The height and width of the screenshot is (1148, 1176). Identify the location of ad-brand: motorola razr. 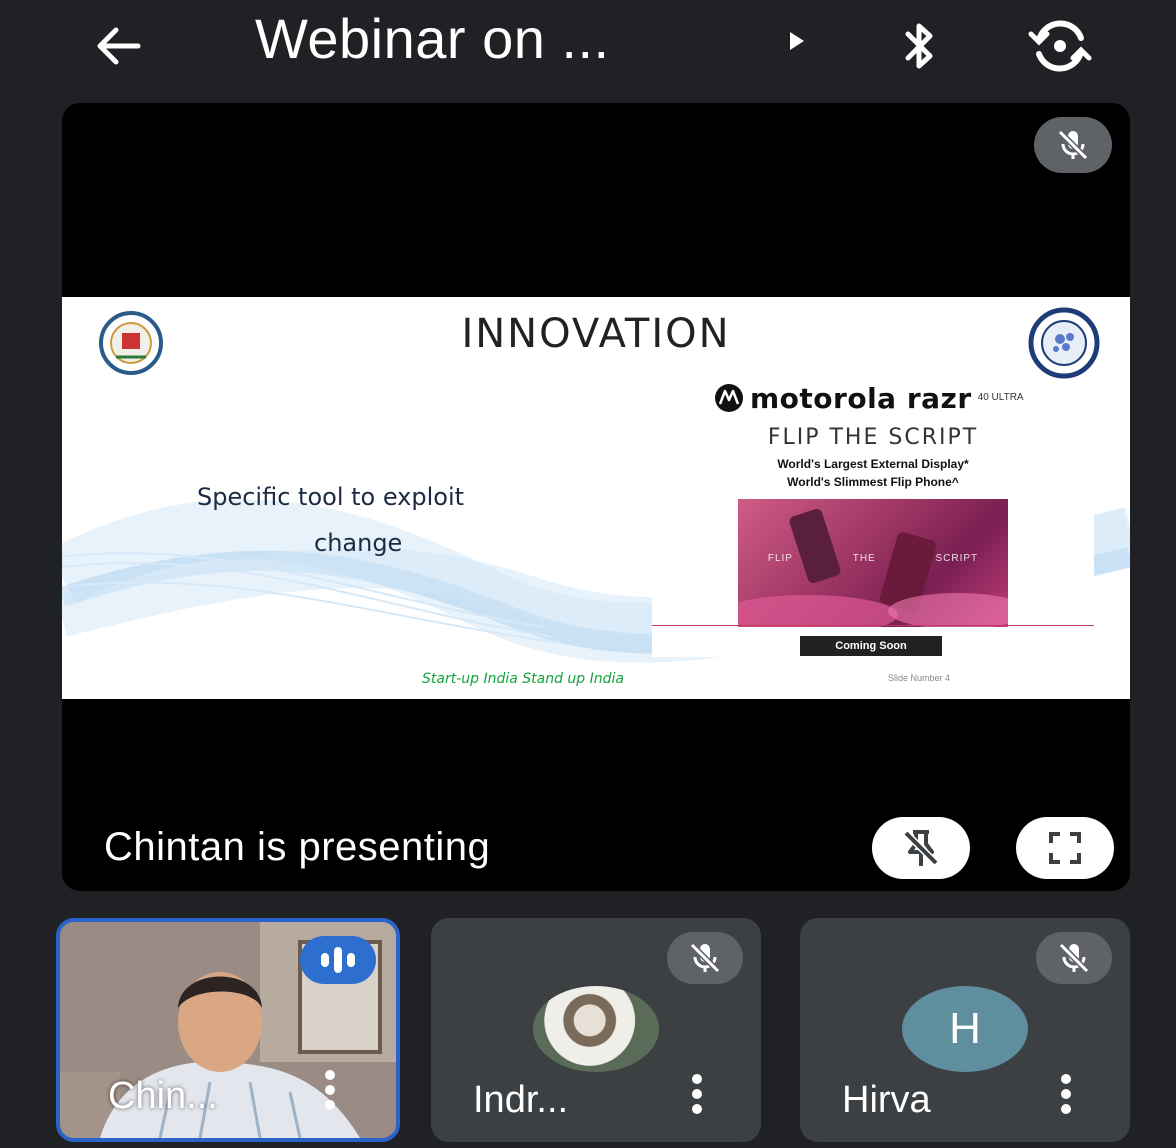
(861, 398).